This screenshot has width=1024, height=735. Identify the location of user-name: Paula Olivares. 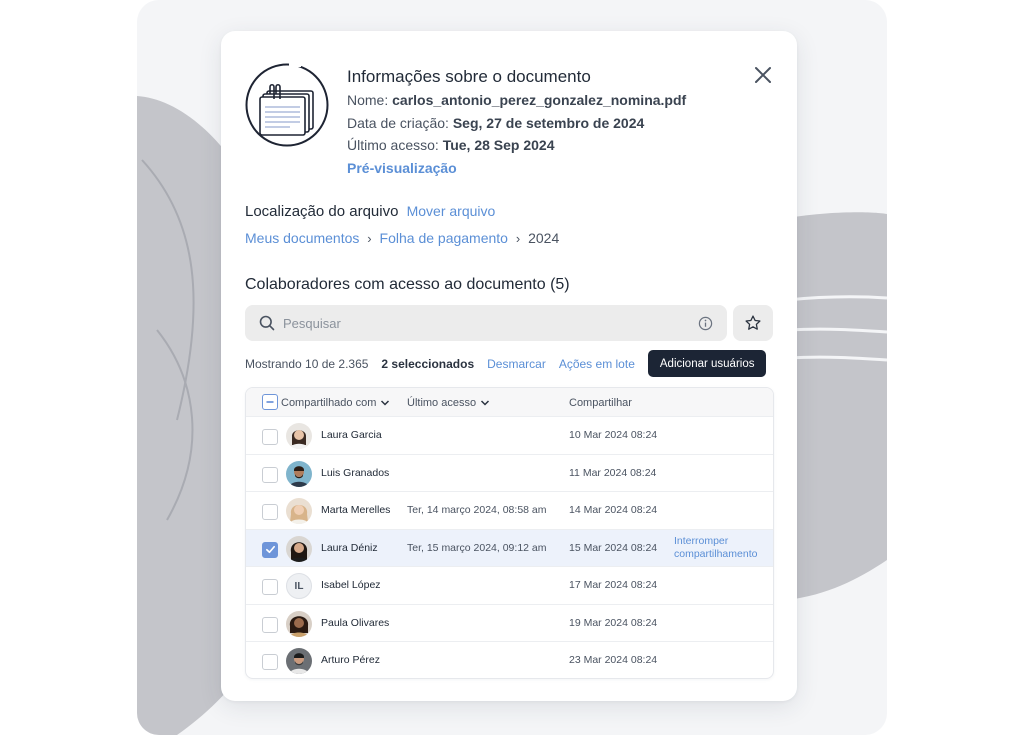
(355, 622).